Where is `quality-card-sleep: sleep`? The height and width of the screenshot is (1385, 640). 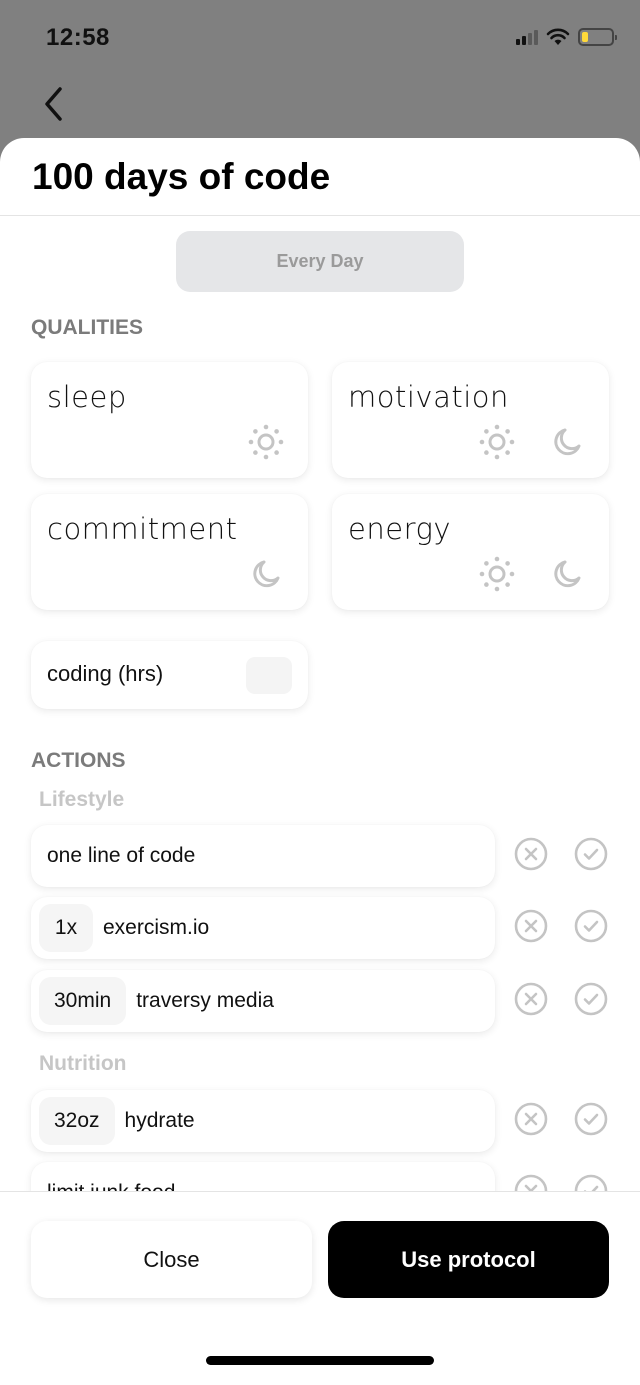 quality-card-sleep: sleep is located at coordinates (169, 420).